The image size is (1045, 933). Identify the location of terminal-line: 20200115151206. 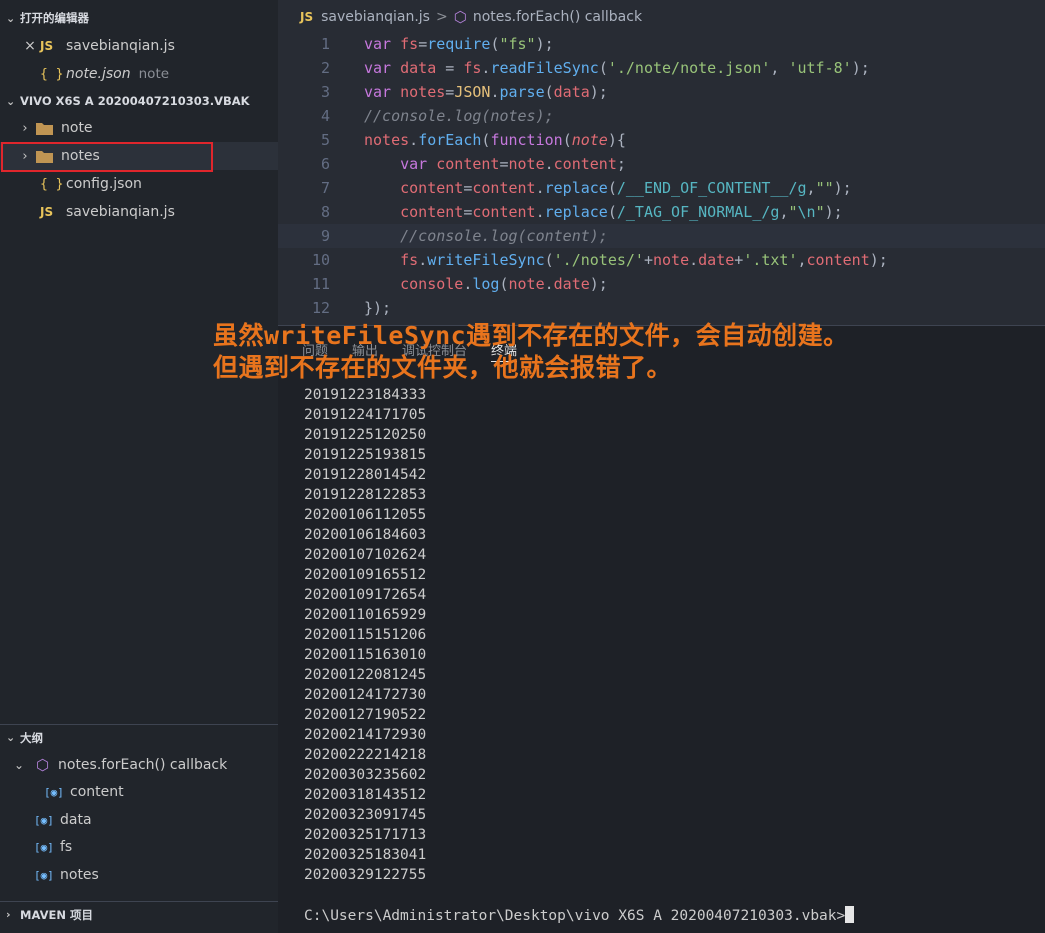
(365, 635).